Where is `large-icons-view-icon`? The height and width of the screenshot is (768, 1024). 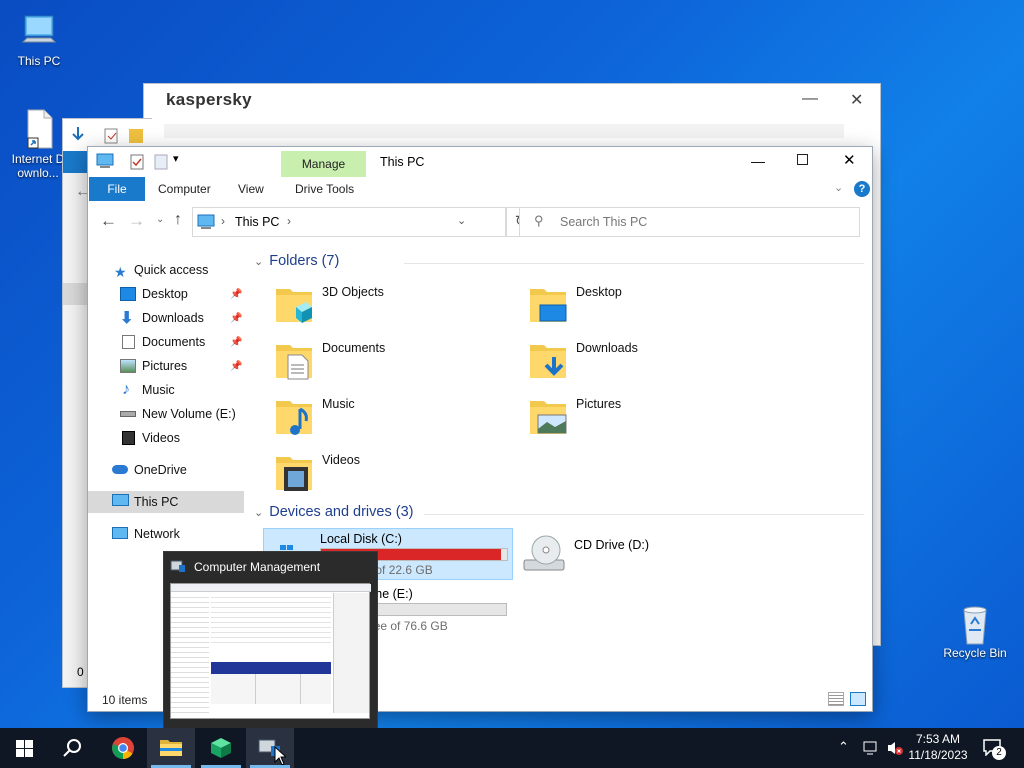 large-icons-view-icon is located at coordinates (858, 699).